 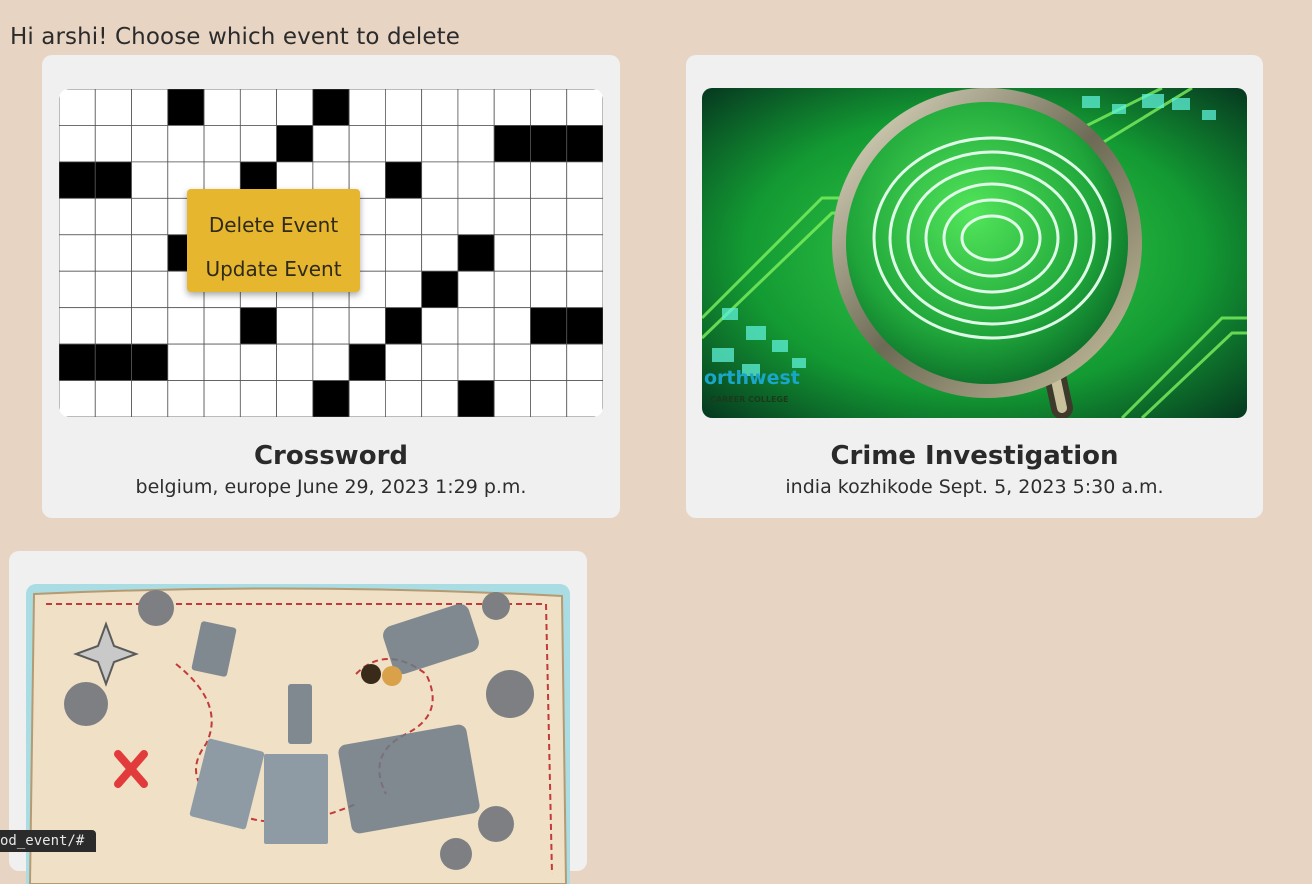 I want to click on event-meta: india kozhikode Sept. 5, 2023 5:30 a.m., so click(x=974, y=487).